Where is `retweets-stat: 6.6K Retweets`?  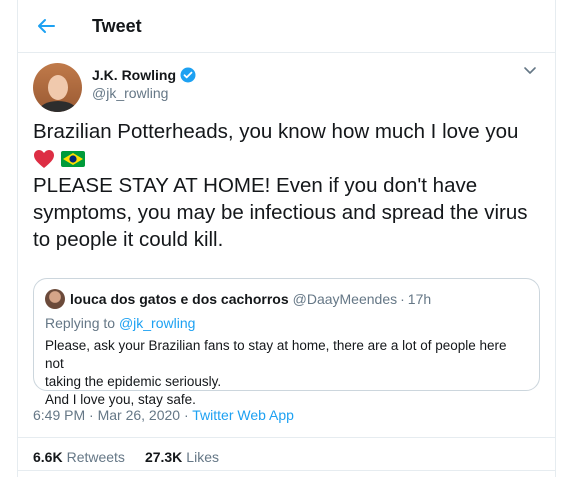
retweets-stat: 6.6K Retweets is located at coordinates (79, 457).